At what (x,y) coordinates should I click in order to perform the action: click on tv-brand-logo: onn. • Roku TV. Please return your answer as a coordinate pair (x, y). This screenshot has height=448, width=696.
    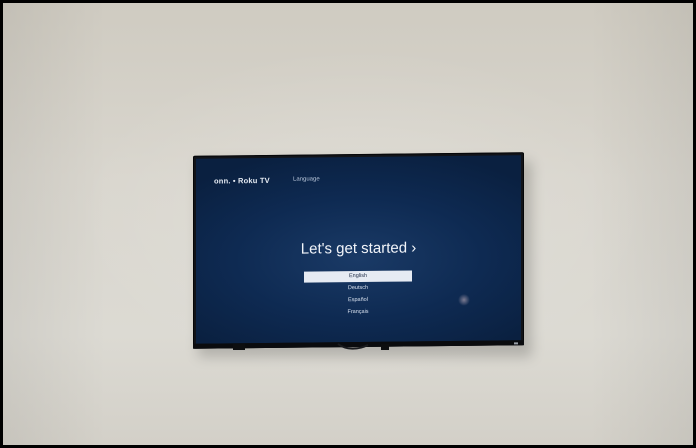
    Looking at the image, I should click on (242, 181).